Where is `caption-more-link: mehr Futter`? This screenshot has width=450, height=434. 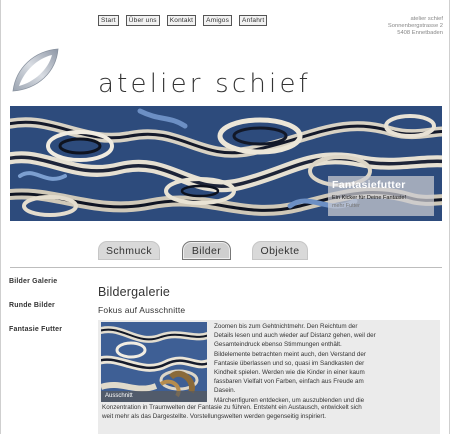
caption-more-link: mehr Futter is located at coordinates (346, 206).